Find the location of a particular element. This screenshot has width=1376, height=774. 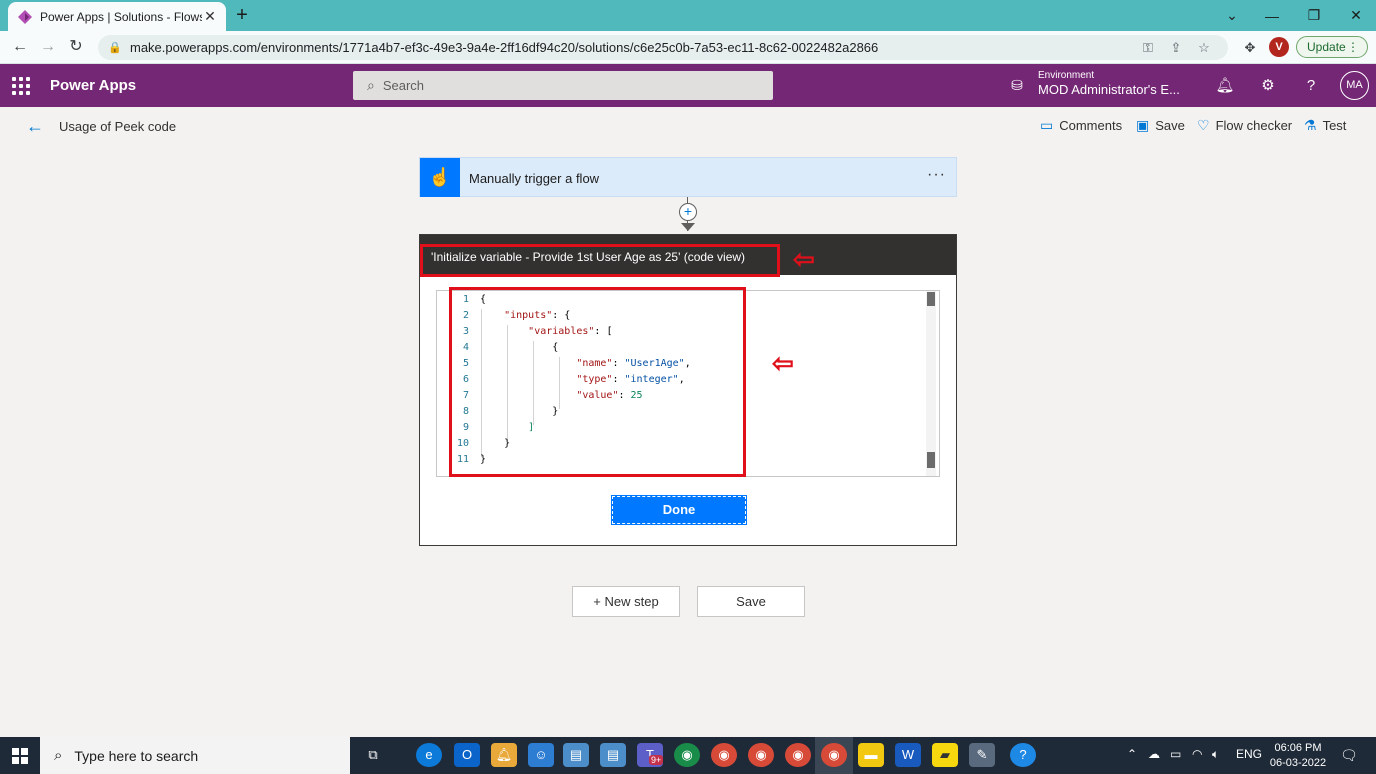

save-button: Save is located at coordinates (751, 601).